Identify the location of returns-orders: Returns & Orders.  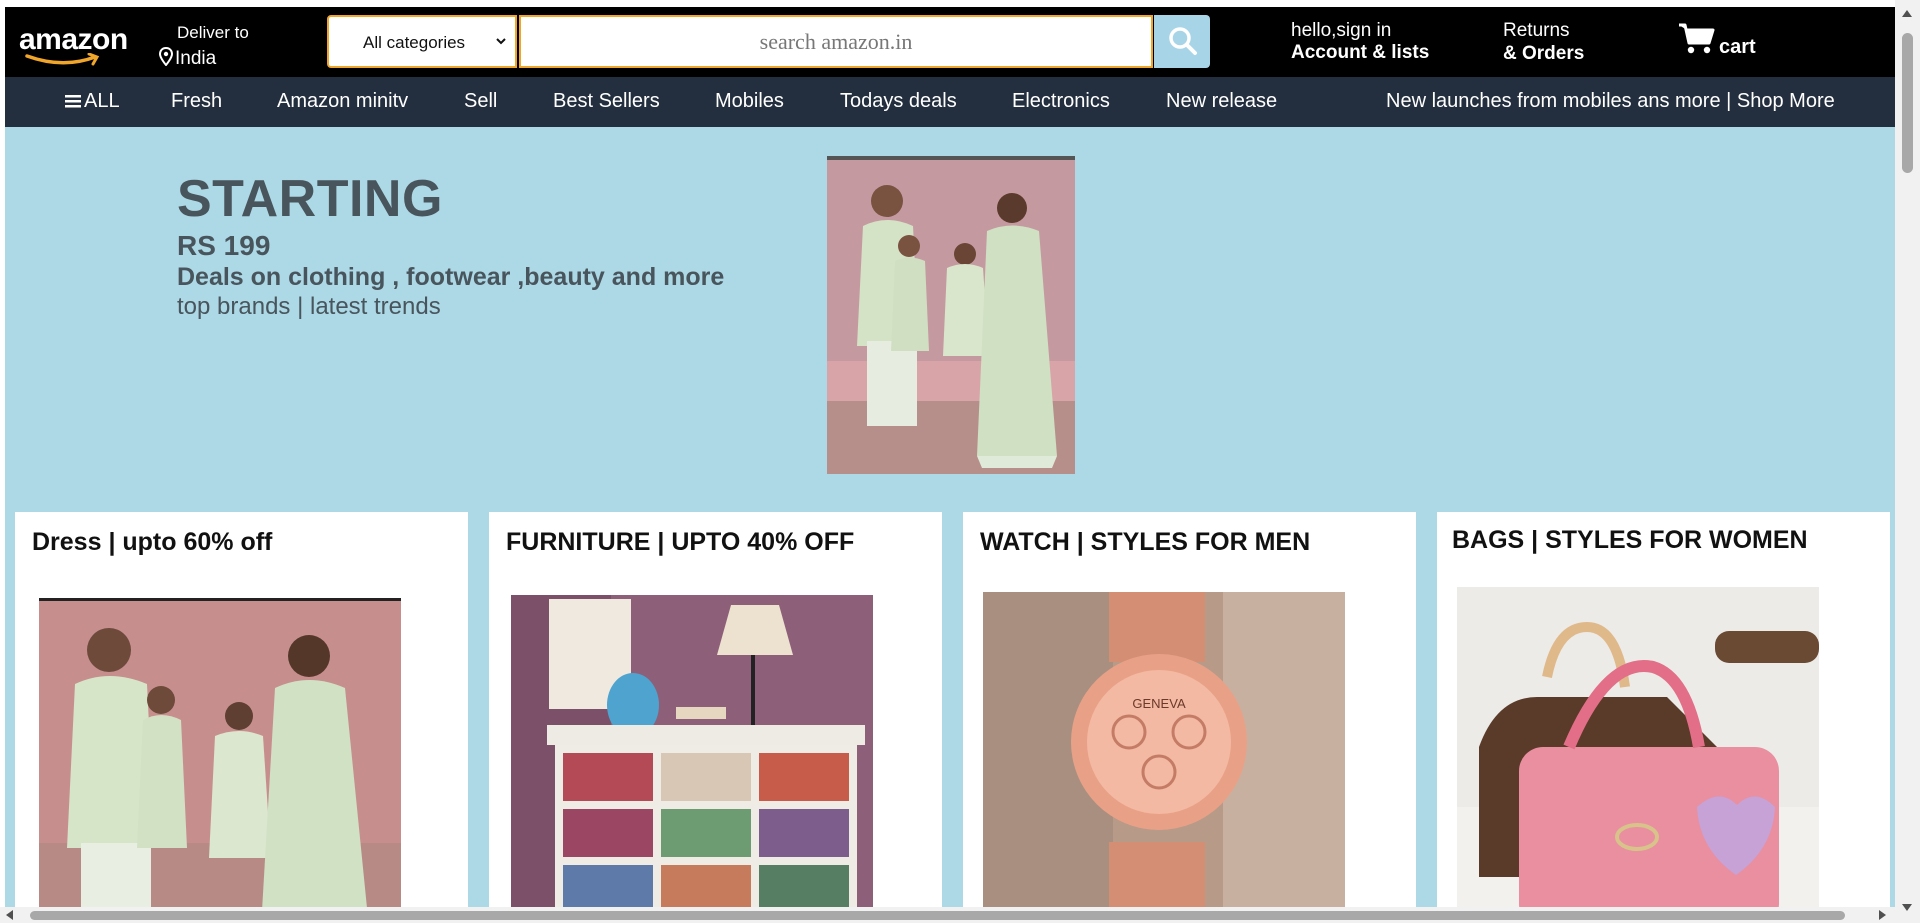
(1543, 42).